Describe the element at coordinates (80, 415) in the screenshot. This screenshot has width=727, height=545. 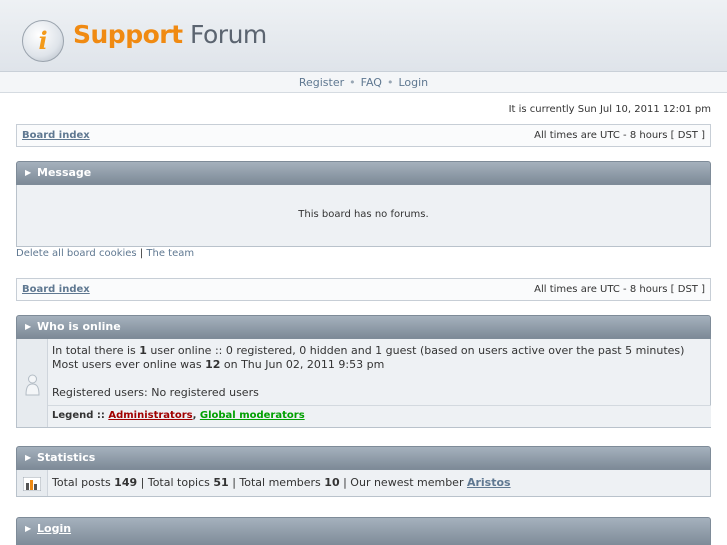
I see `legend-label: Legend ::` at that location.